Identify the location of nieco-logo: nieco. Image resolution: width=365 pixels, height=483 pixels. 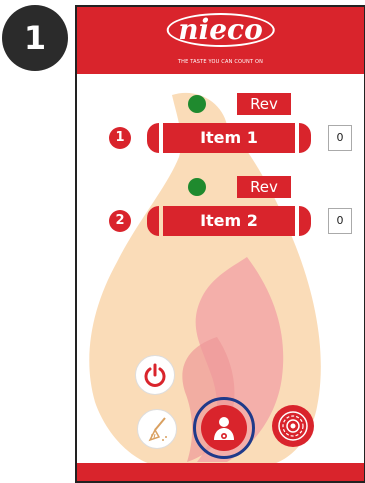
(220, 30).